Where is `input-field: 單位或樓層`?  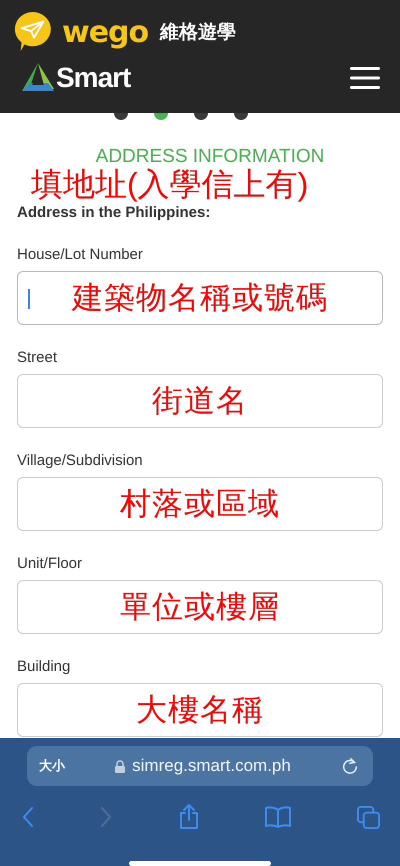
input-field: 單位或樓層 is located at coordinates (200, 607).